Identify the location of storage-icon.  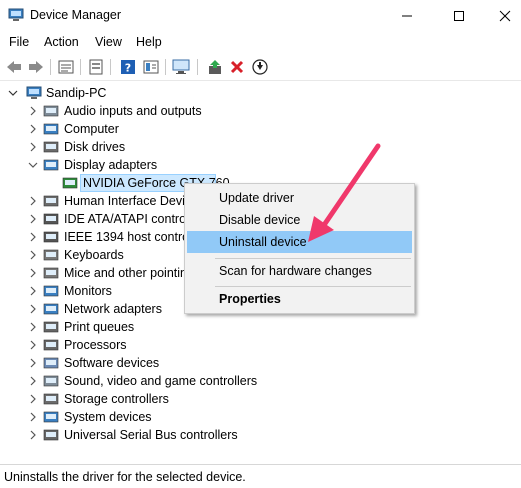
(51, 399).